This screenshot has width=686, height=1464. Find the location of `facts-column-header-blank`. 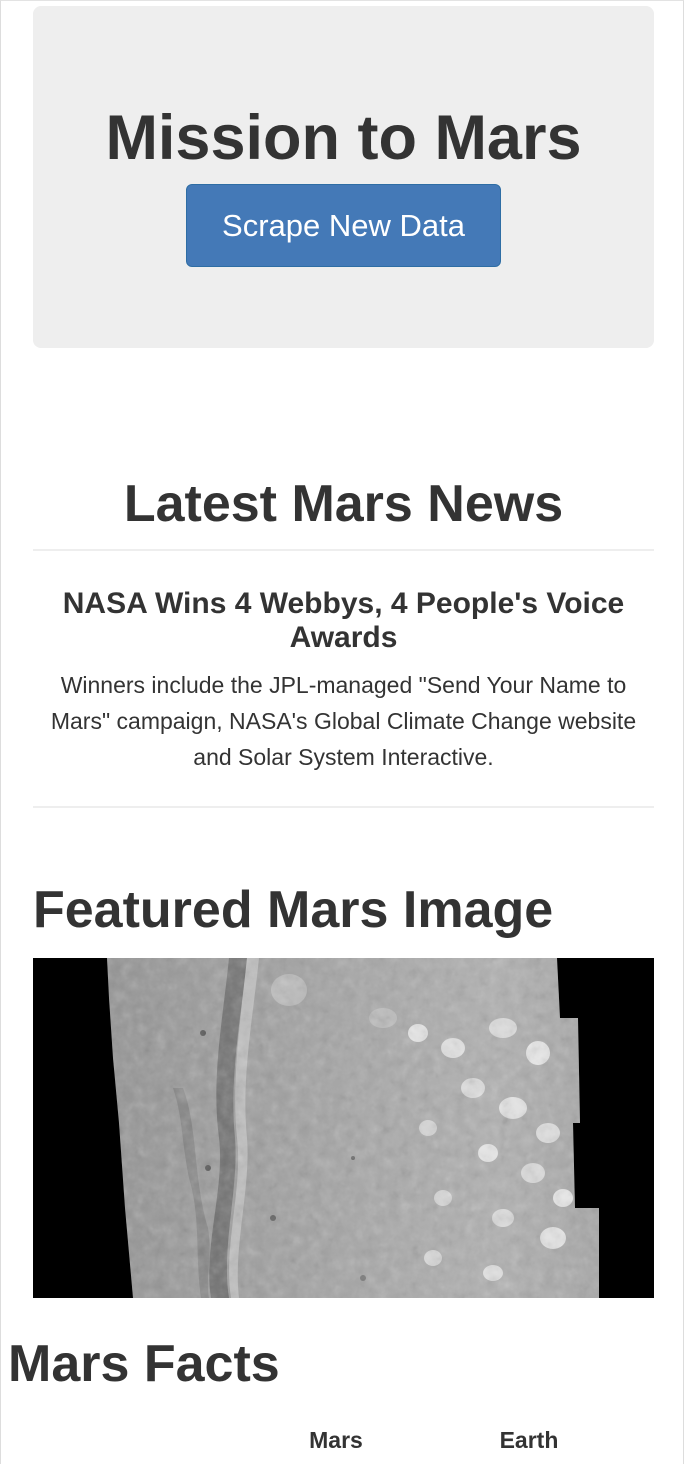

facts-column-header-blank is located at coordinates (118, 1440).